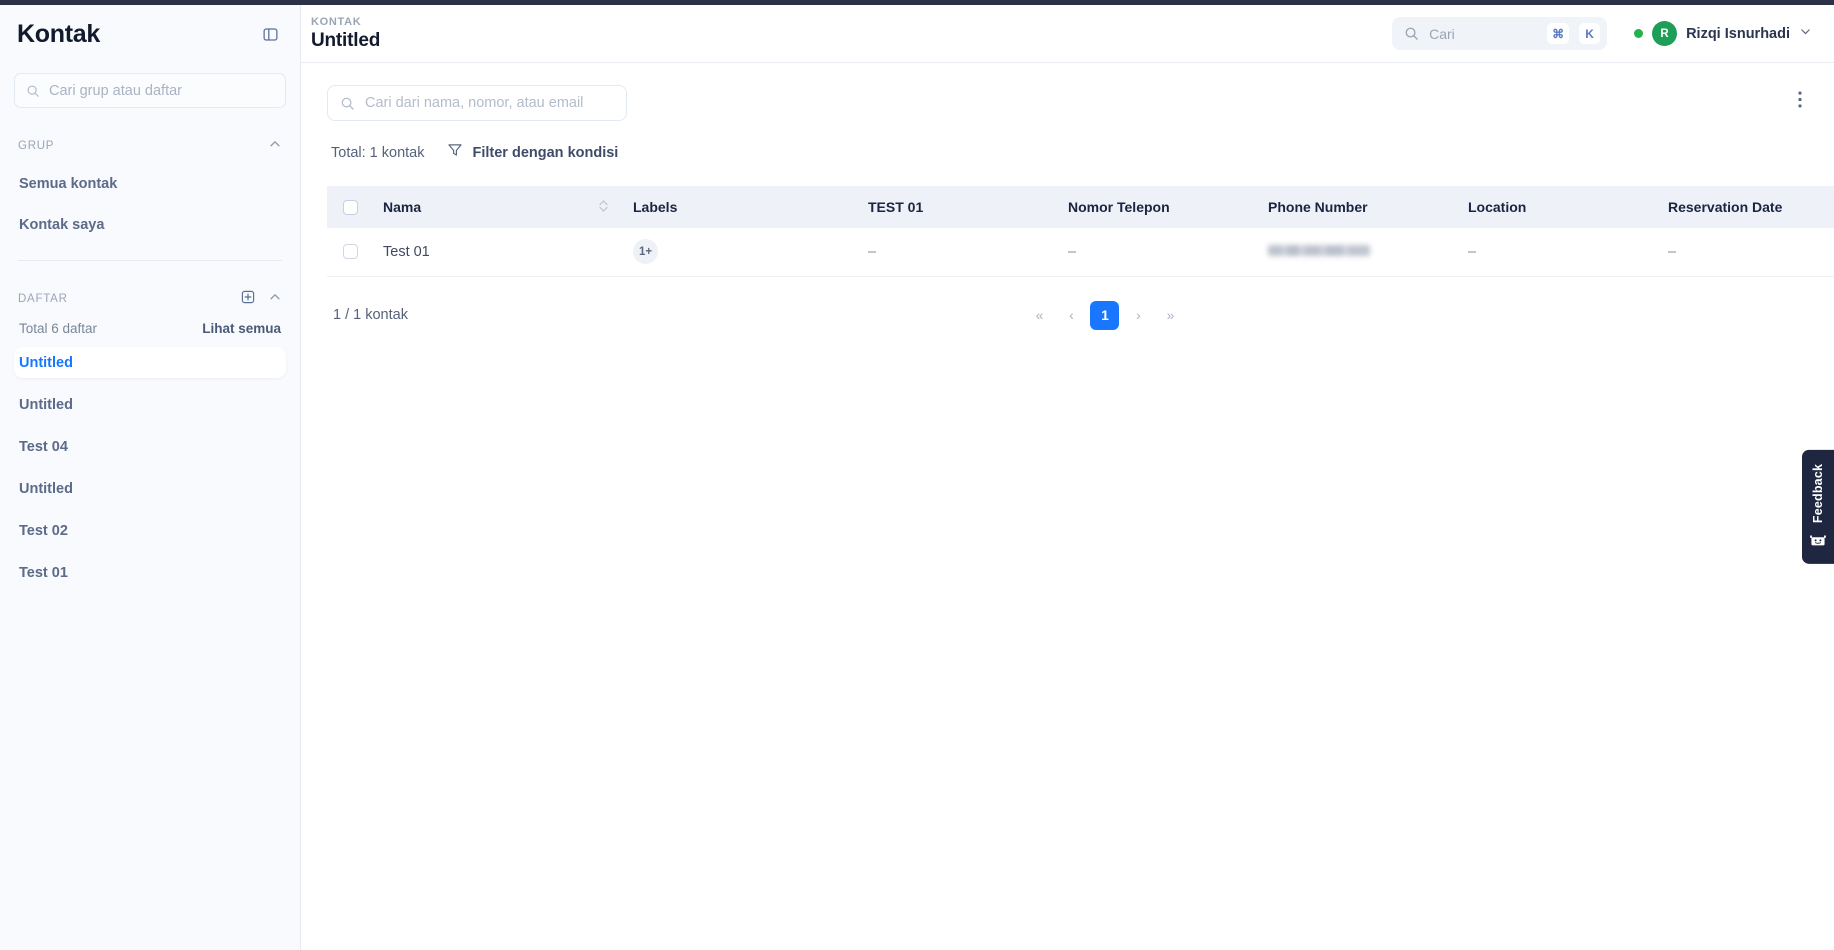 The width and height of the screenshot is (1834, 950). I want to click on sidebar-item-kontak-saya: Kontak saya, so click(150, 224).